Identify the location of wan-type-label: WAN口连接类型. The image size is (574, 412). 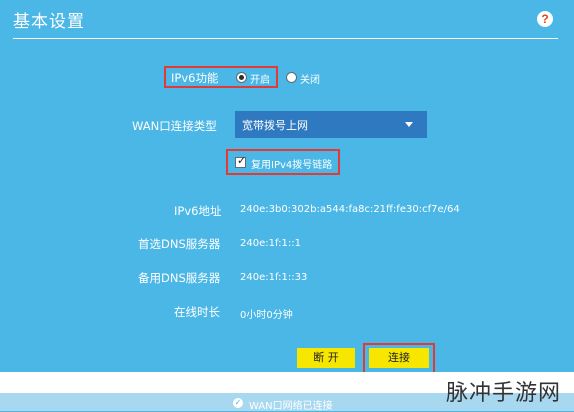
(174, 126).